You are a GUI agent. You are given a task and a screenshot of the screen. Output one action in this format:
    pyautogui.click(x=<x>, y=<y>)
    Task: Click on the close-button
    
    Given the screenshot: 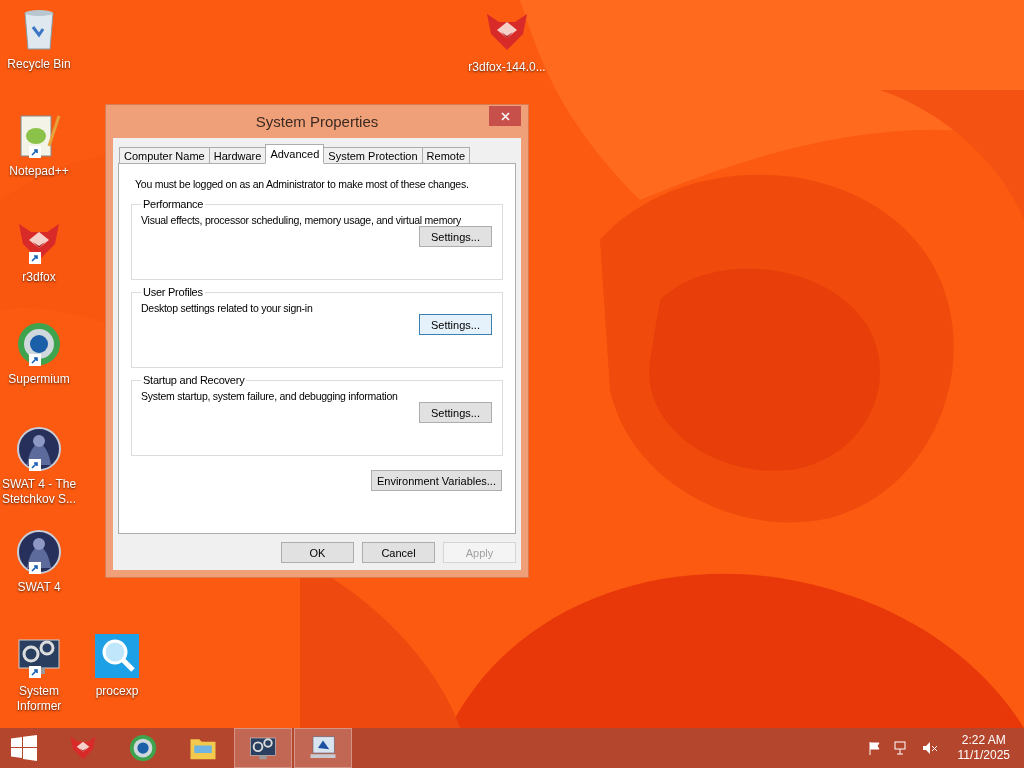 What is the action you would take?
    pyautogui.click(x=505, y=116)
    